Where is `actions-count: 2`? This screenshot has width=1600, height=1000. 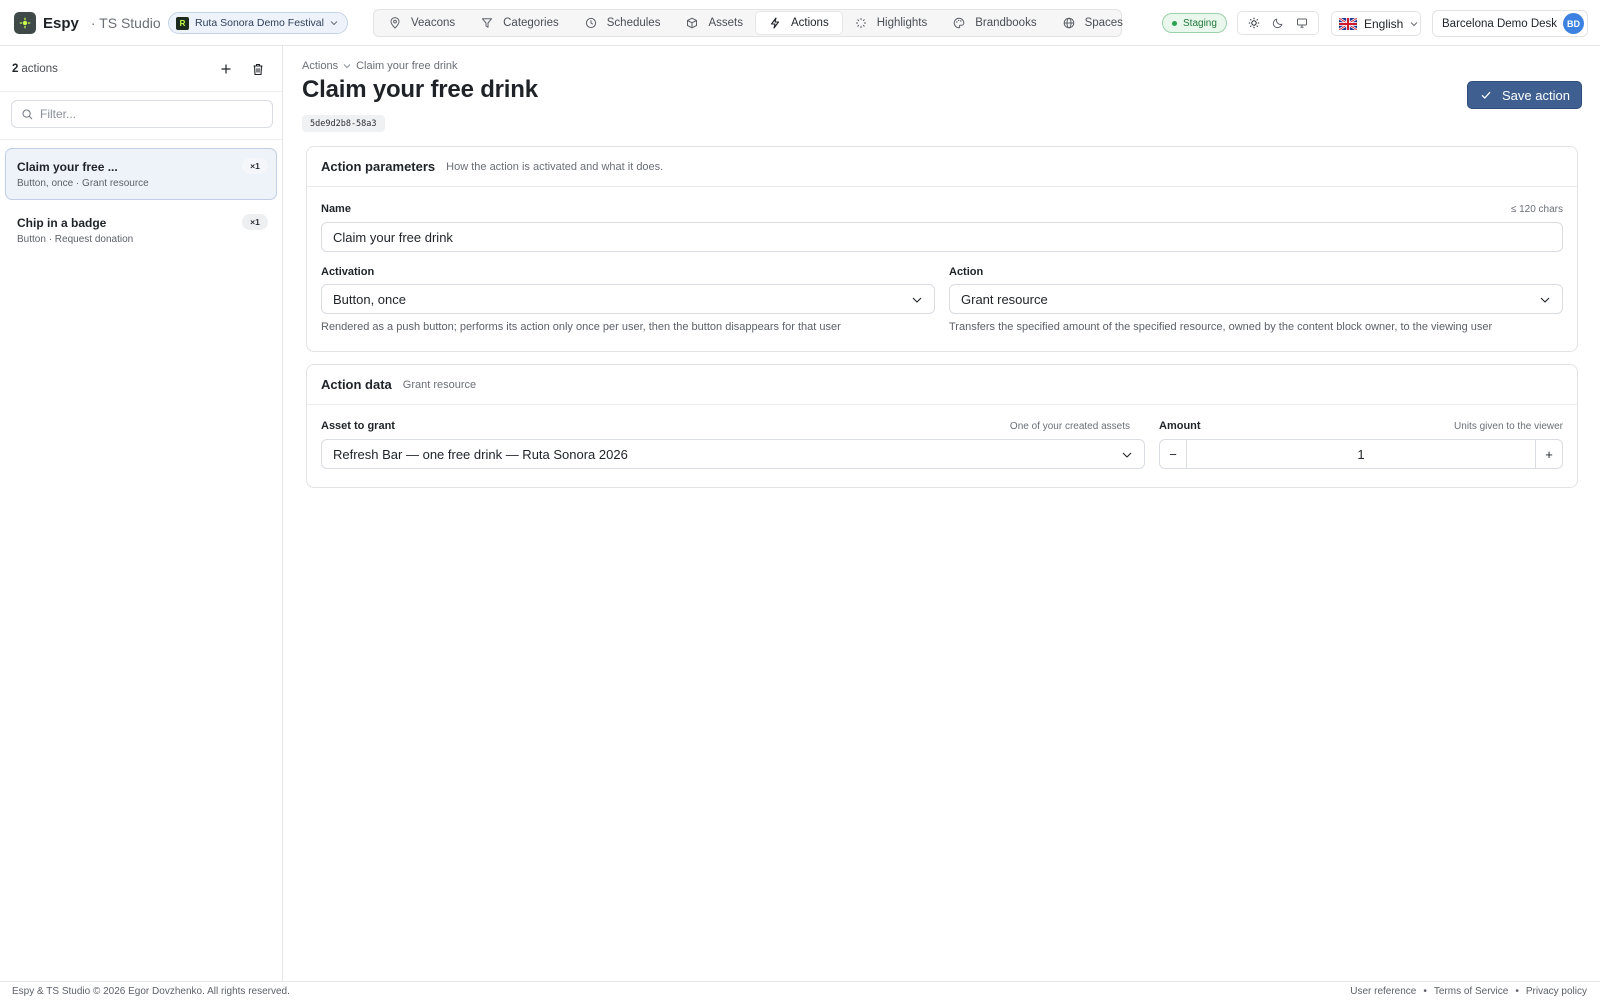
actions-count: 2 is located at coordinates (15, 68).